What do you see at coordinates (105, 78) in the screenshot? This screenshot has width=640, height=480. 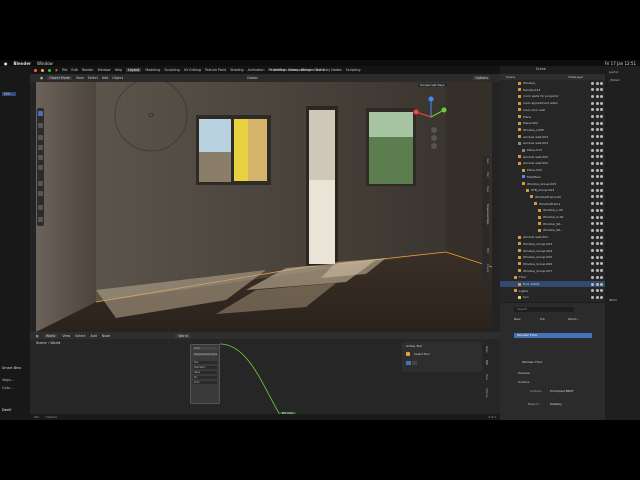 I see `viewport-menu-add: Add` at bounding box center [105, 78].